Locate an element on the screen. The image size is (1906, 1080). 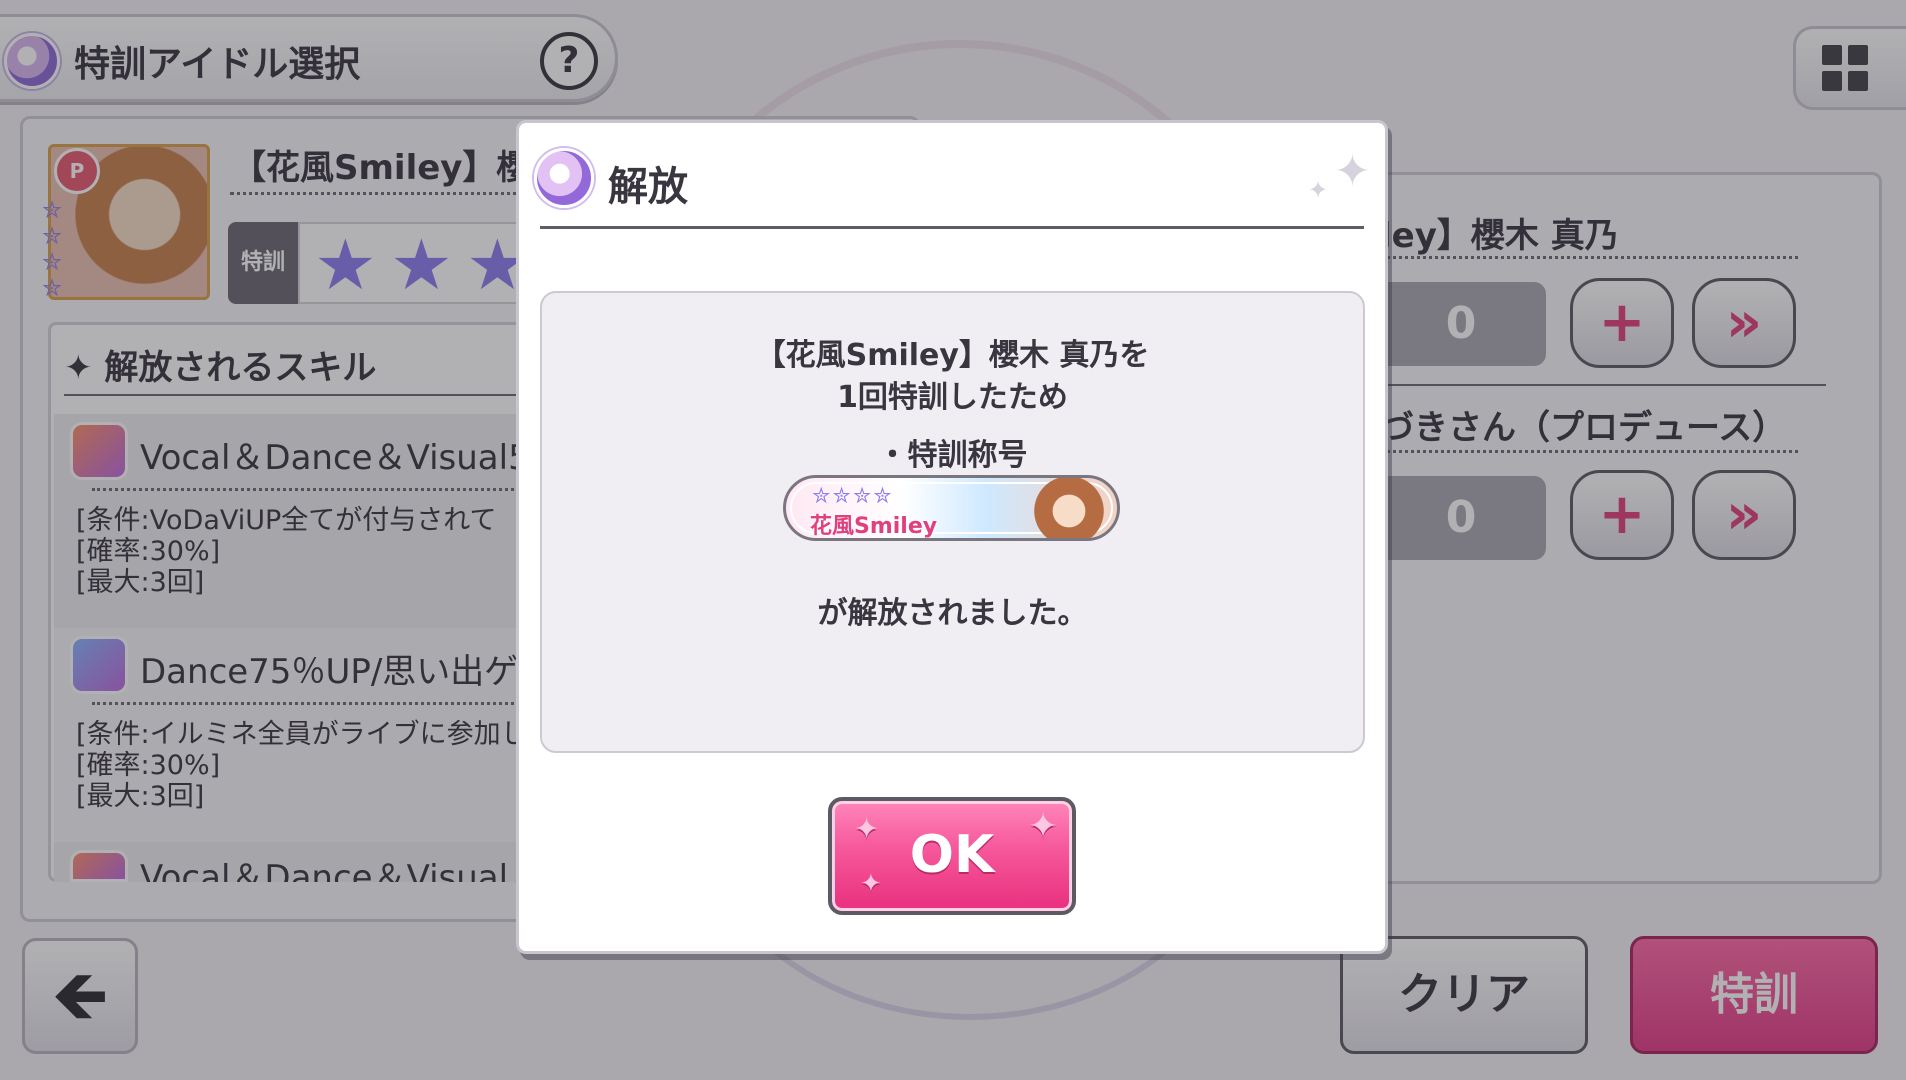
message-line: 1回特訓したため is located at coordinates (952, 397).